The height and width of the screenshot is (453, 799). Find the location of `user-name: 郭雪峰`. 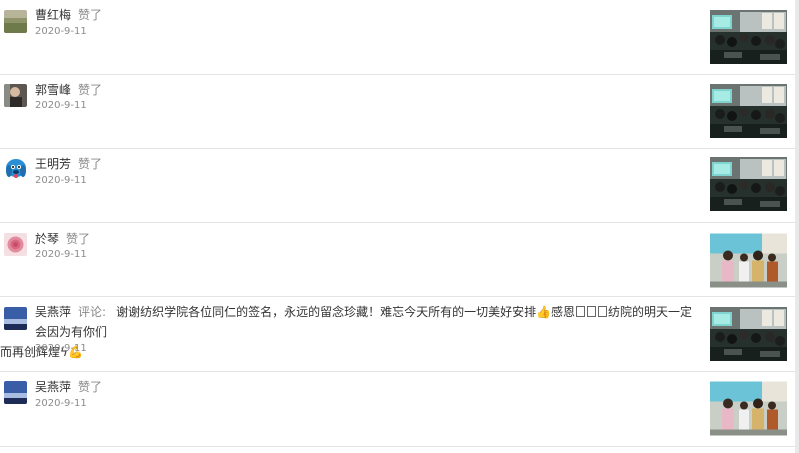

user-name: 郭雪峰 is located at coordinates (53, 90).